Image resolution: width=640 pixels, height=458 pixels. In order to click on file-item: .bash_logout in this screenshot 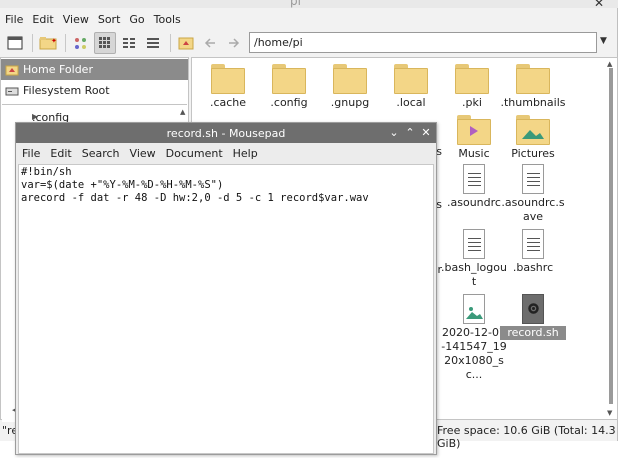, I will do `click(474, 259)`.